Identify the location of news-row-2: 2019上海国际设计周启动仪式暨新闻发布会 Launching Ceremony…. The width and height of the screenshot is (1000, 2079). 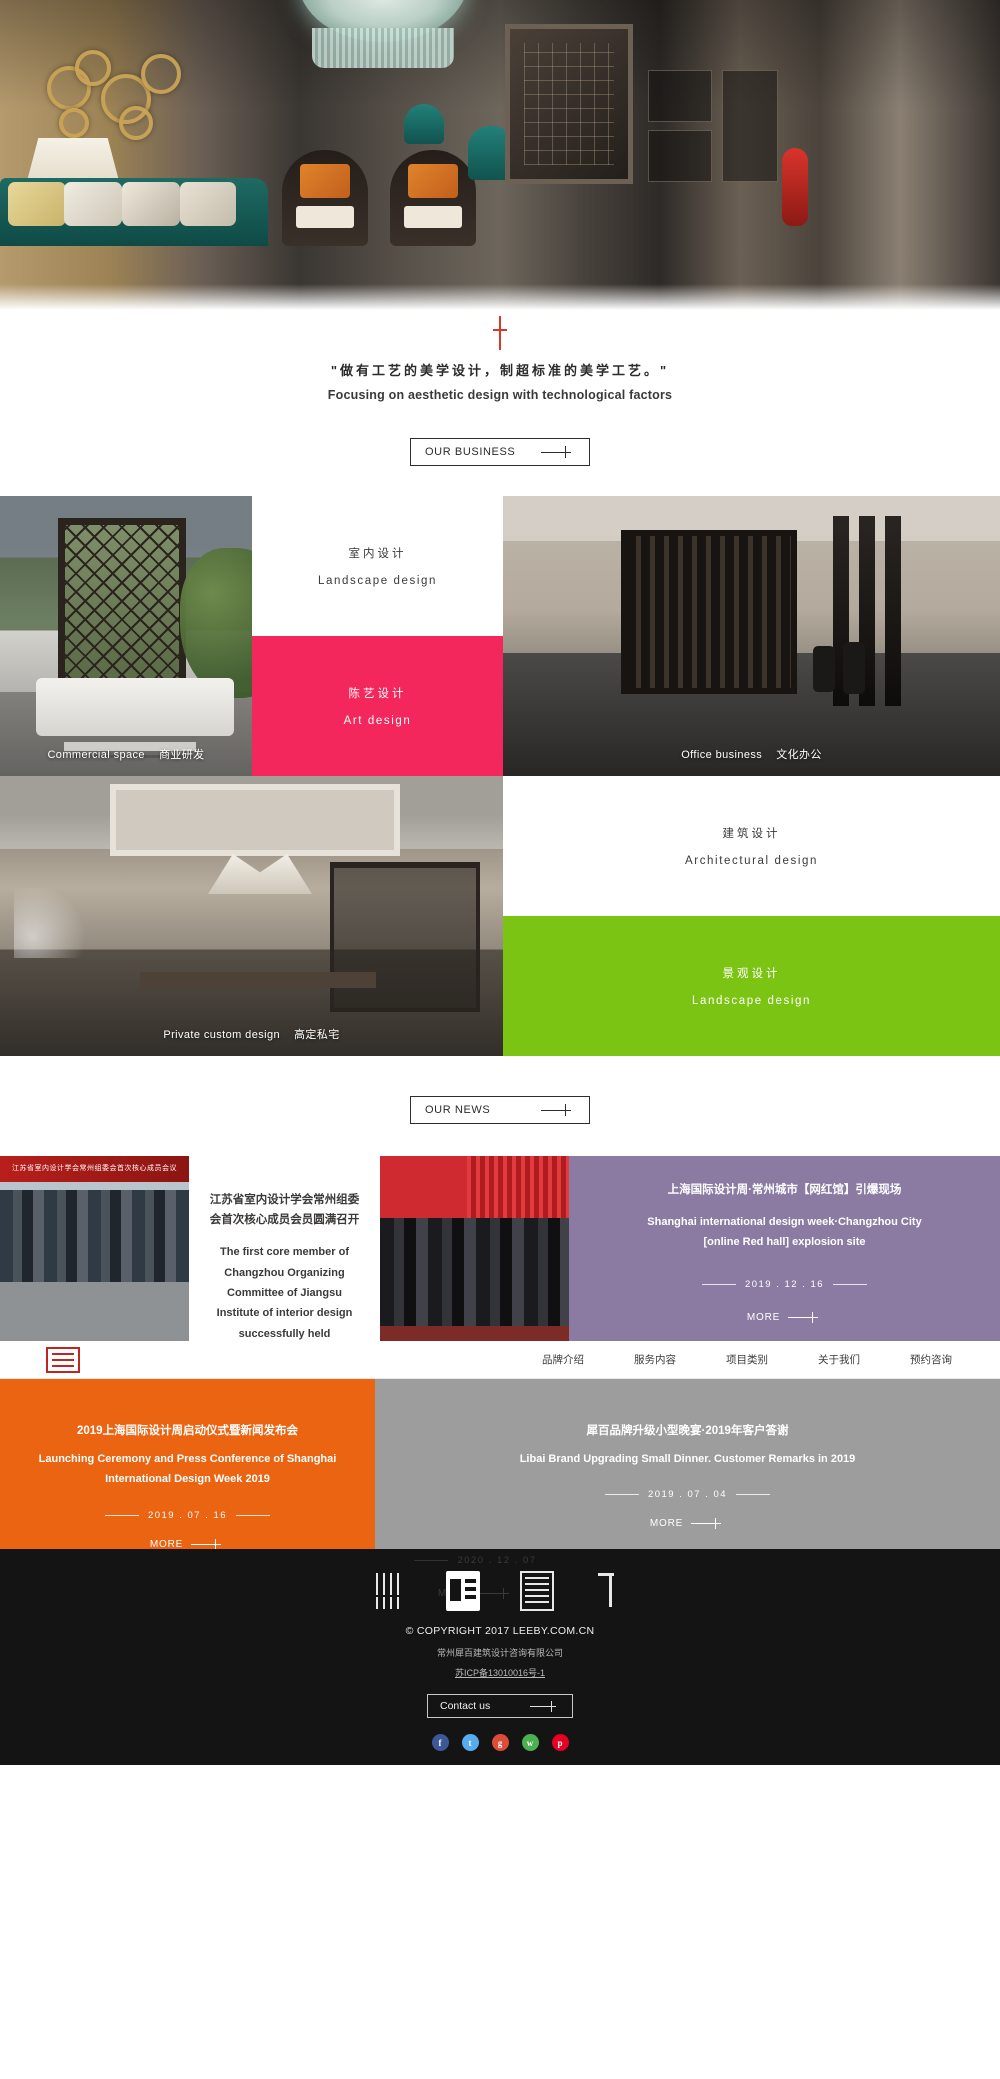
(500, 1464).